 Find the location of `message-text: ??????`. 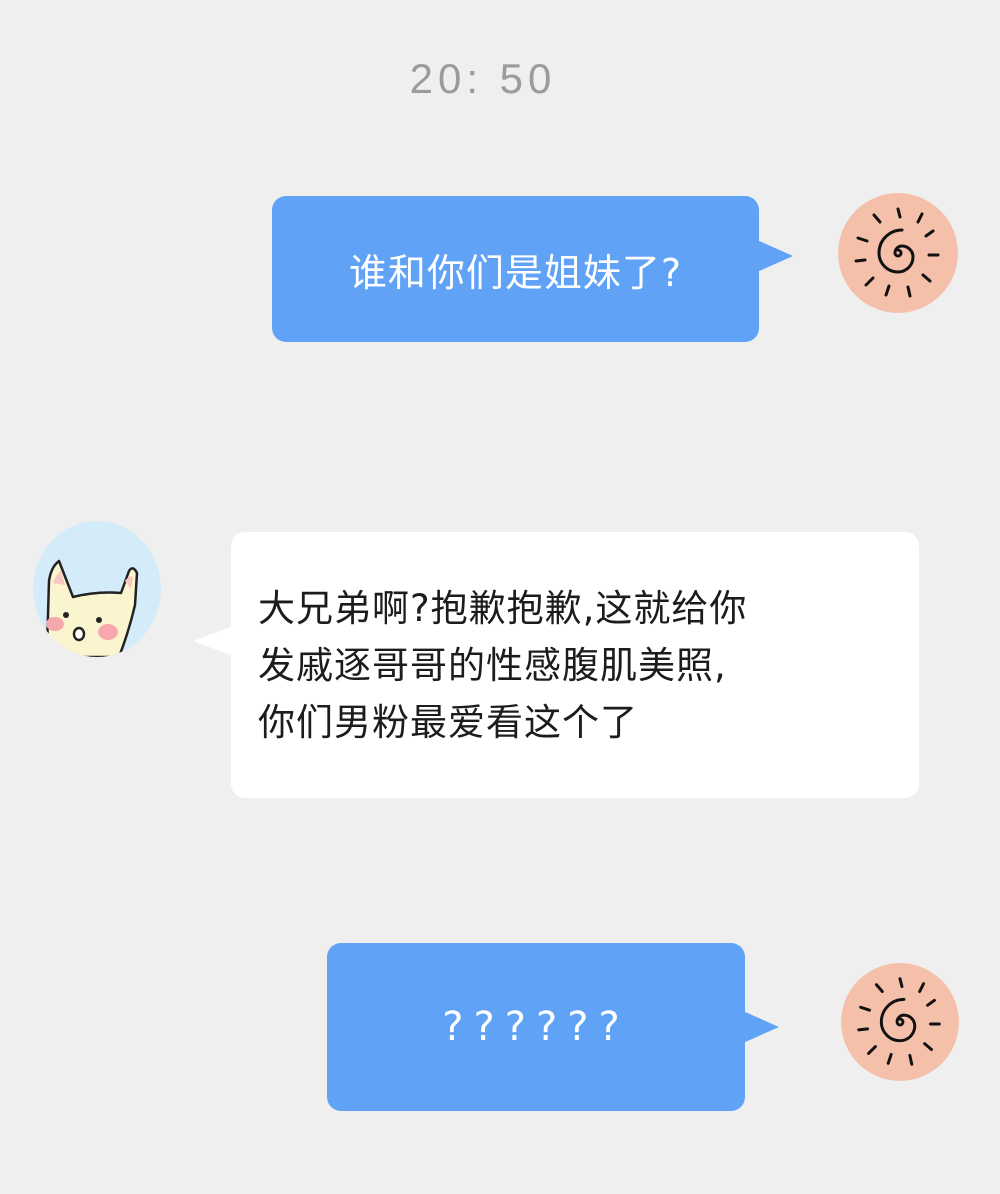

message-text: ?????? is located at coordinates (536, 1027).